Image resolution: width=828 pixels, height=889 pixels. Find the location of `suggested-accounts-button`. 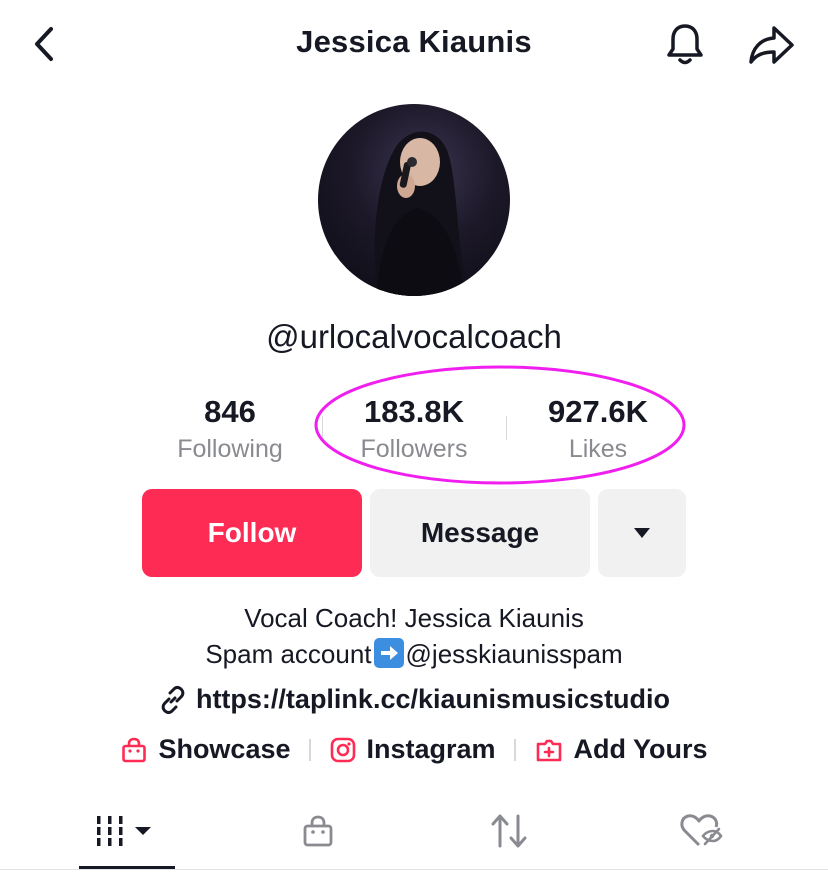

suggested-accounts-button is located at coordinates (642, 533).